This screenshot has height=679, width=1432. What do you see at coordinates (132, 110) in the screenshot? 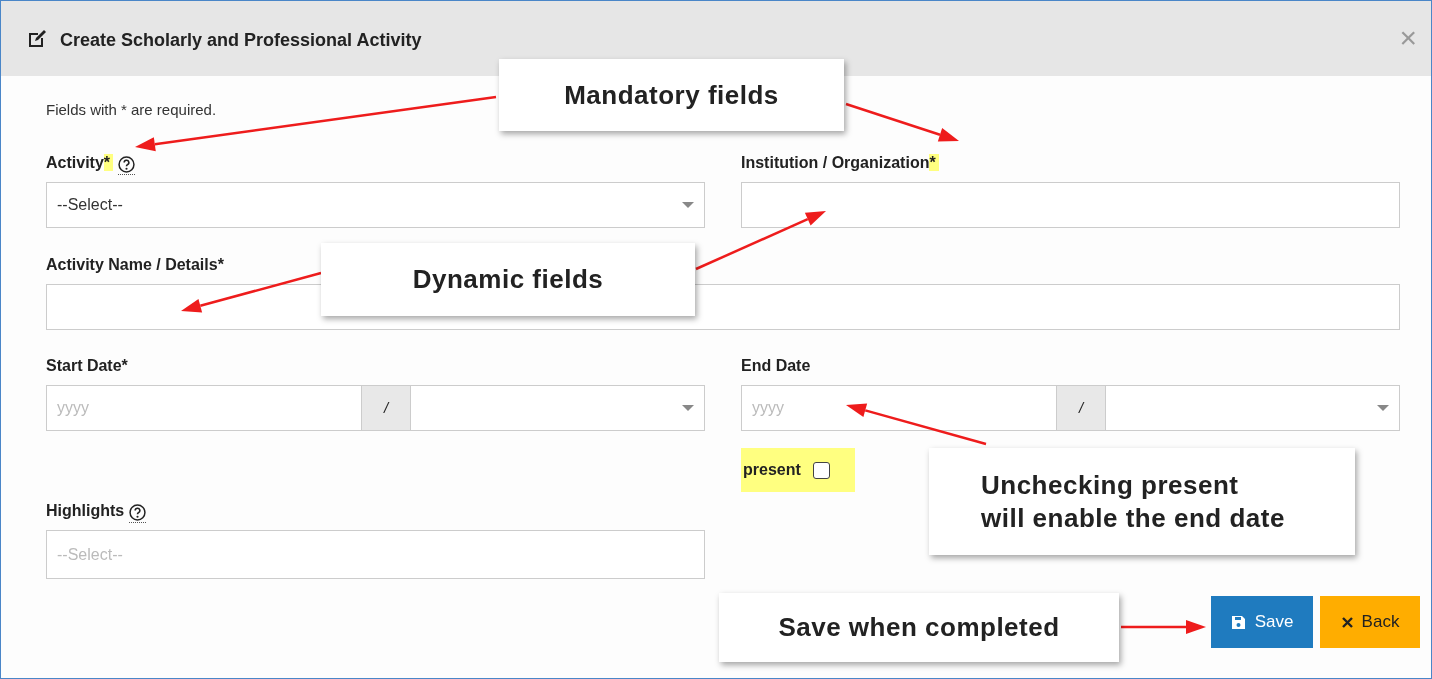
I see `required-note: Fields with * are required.` at bounding box center [132, 110].